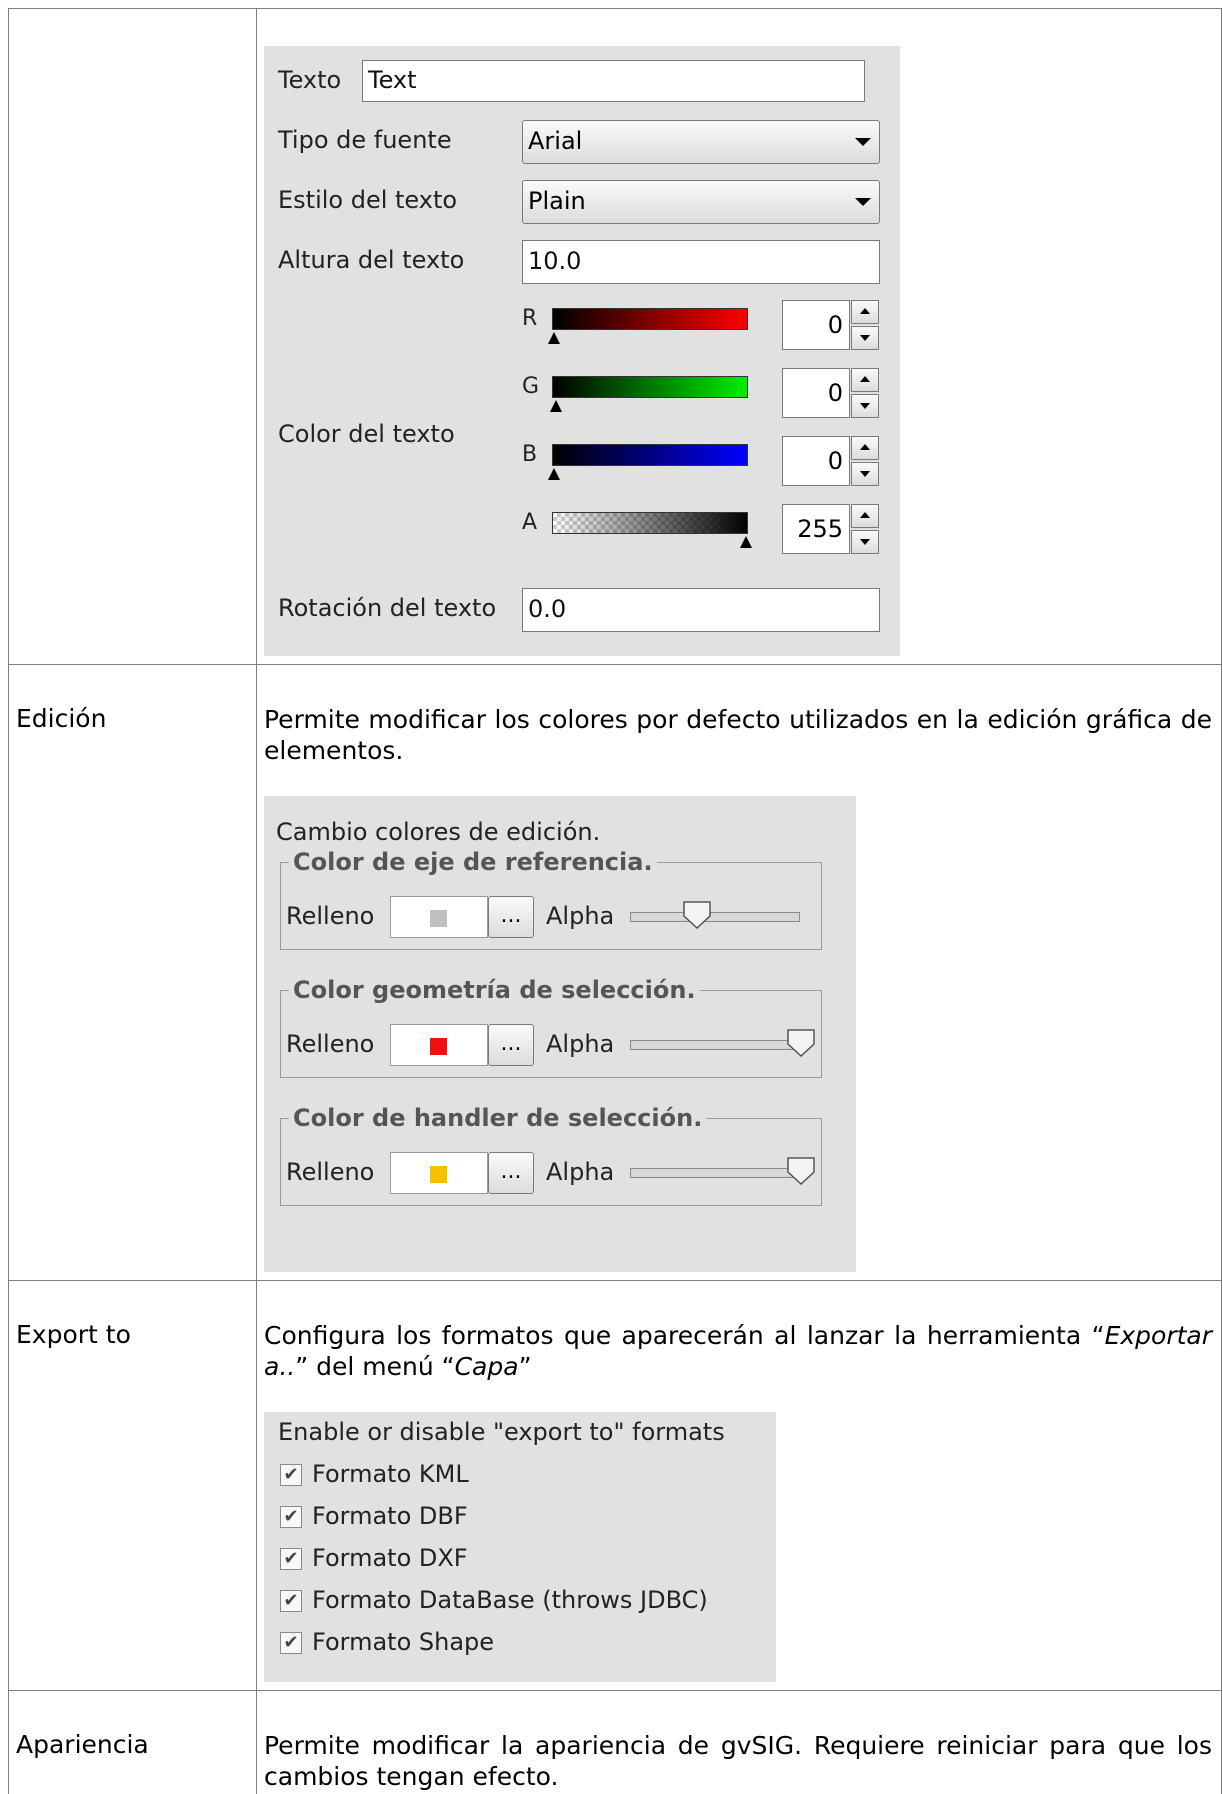 The image size is (1223, 1794). I want to click on format-label: Formato DXF, so click(390, 1558).